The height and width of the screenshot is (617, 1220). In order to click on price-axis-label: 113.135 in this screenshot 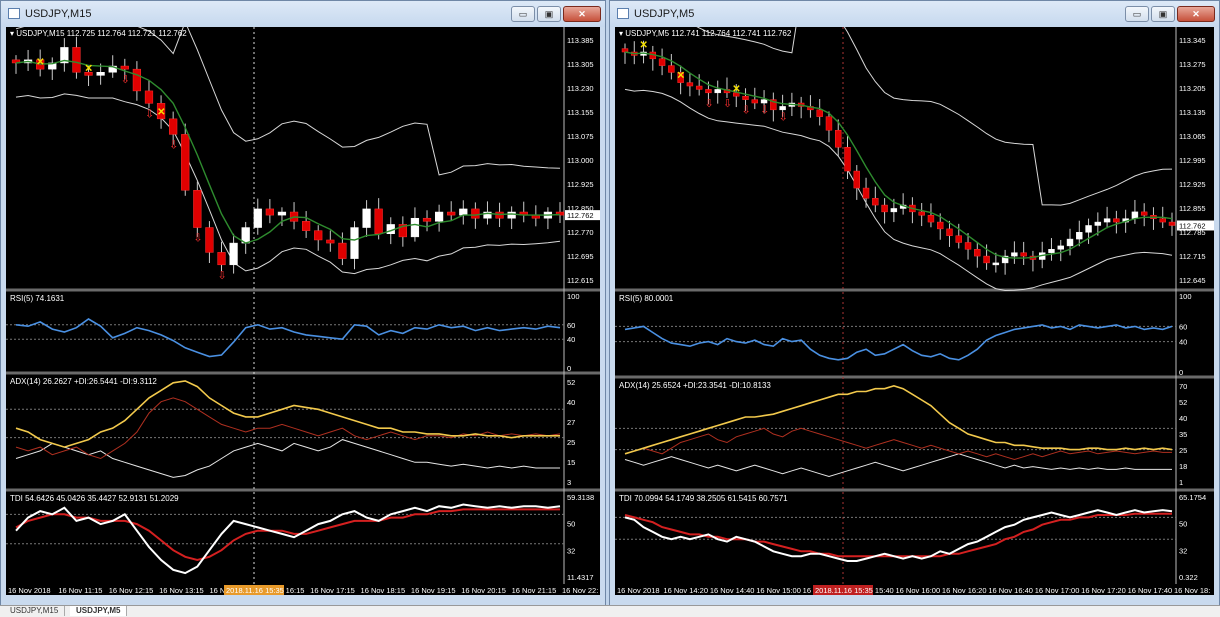, I will do `click(1192, 112)`.